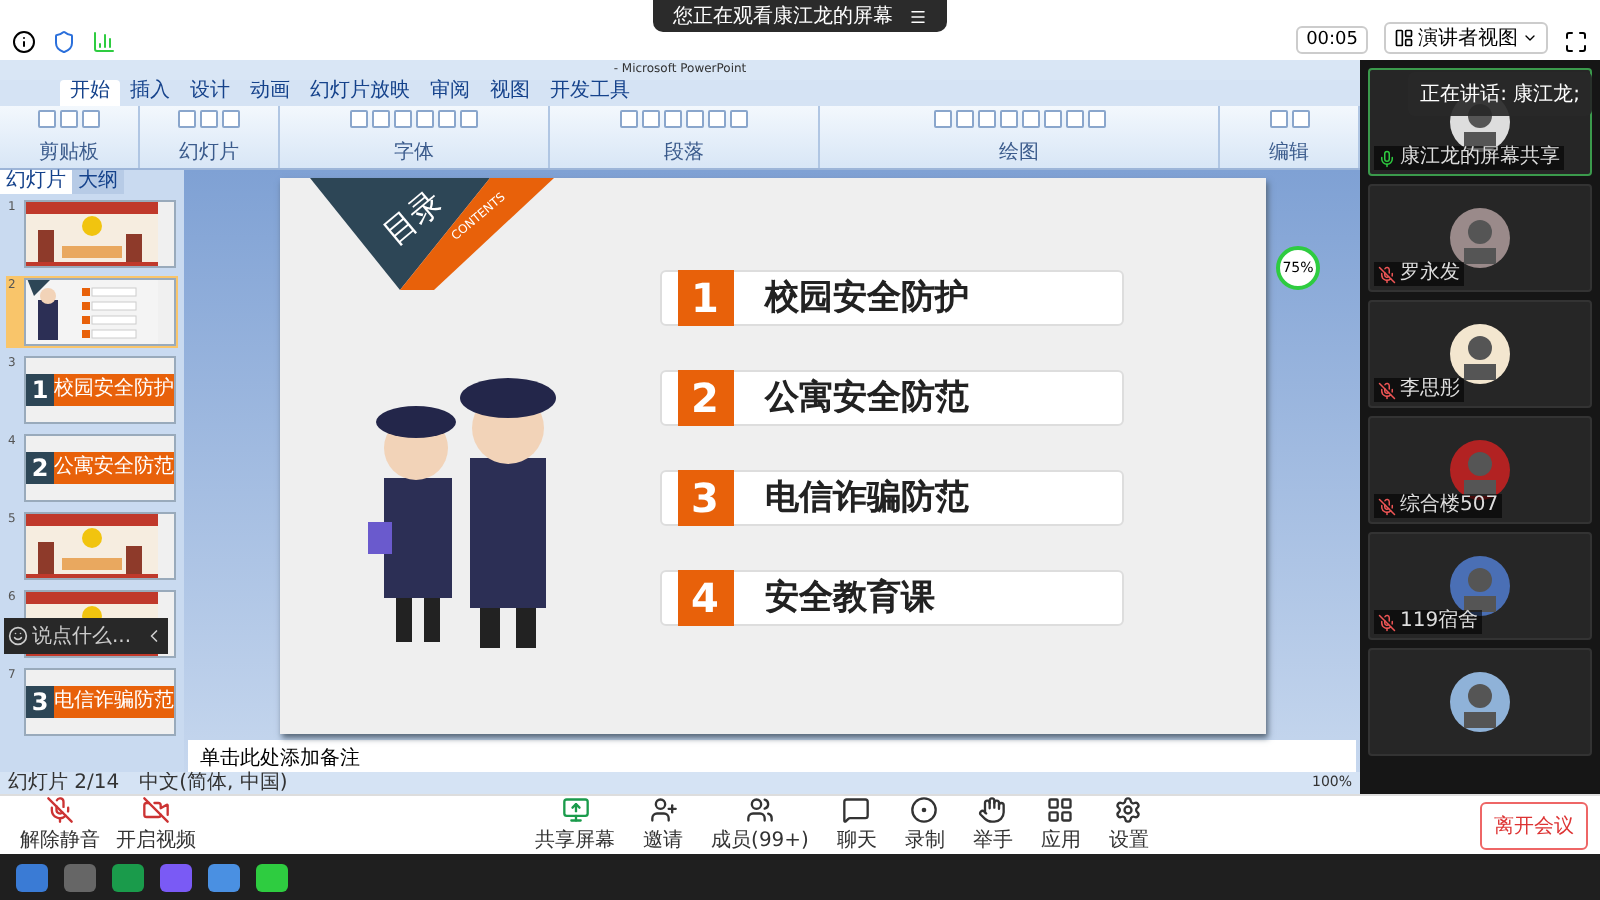  What do you see at coordinates (992, 825) in the screenshot?
I see `toolbar-button: 举手` at bounding box center [992, 825].